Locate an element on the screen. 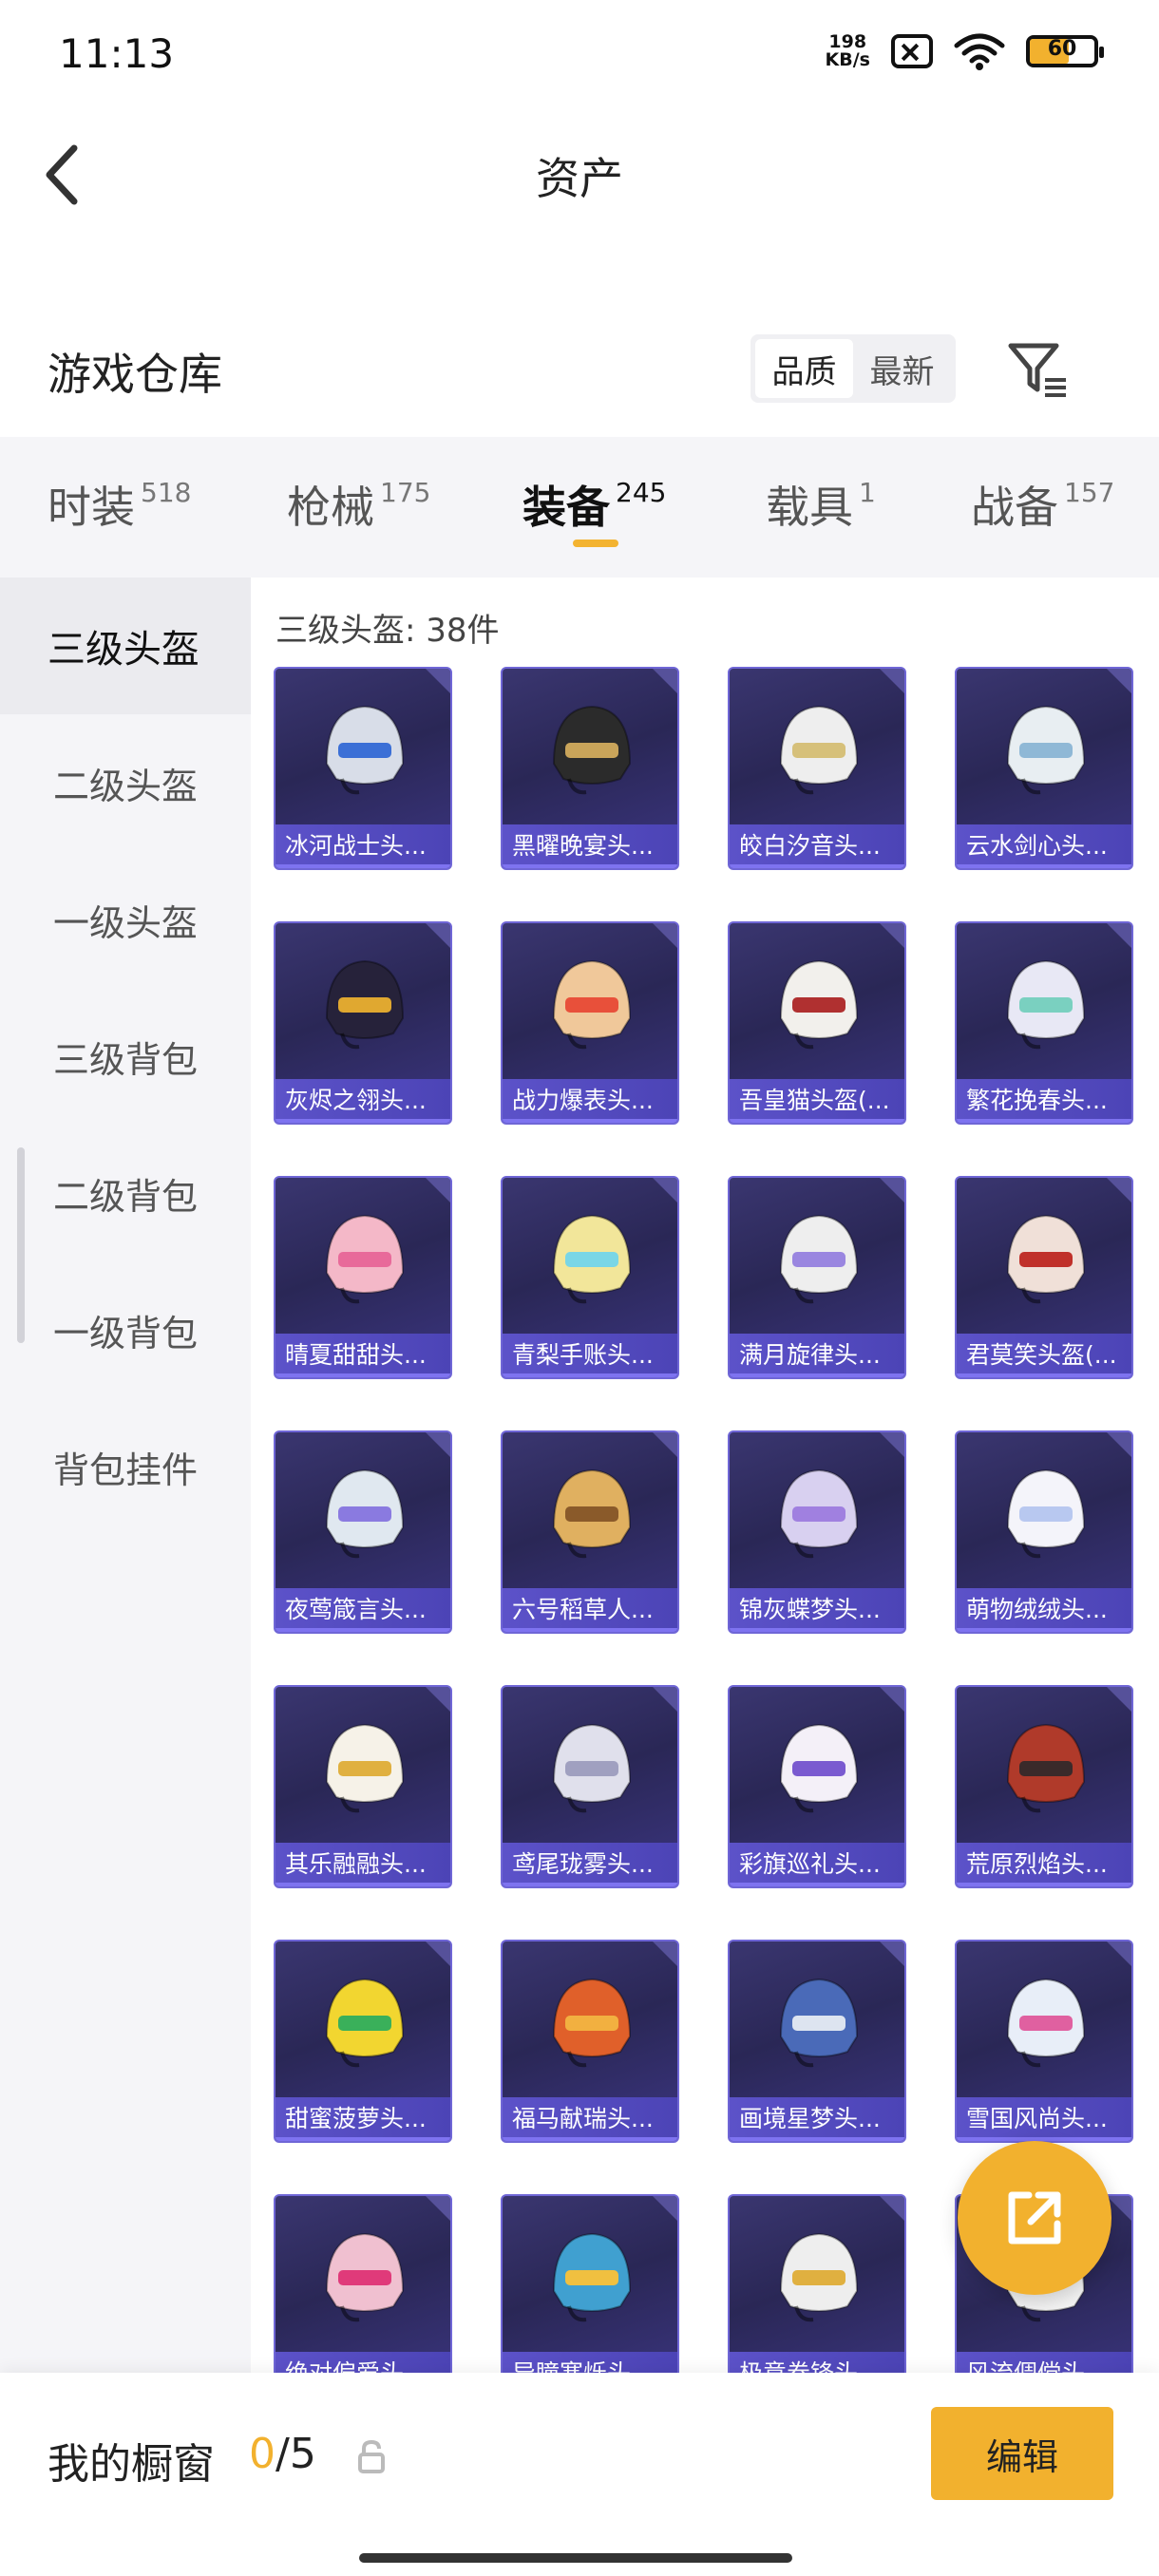 Image resolution: width=1159 pixels, height=2576 pixels. filter-icon is located at coordinates (1037, 370).